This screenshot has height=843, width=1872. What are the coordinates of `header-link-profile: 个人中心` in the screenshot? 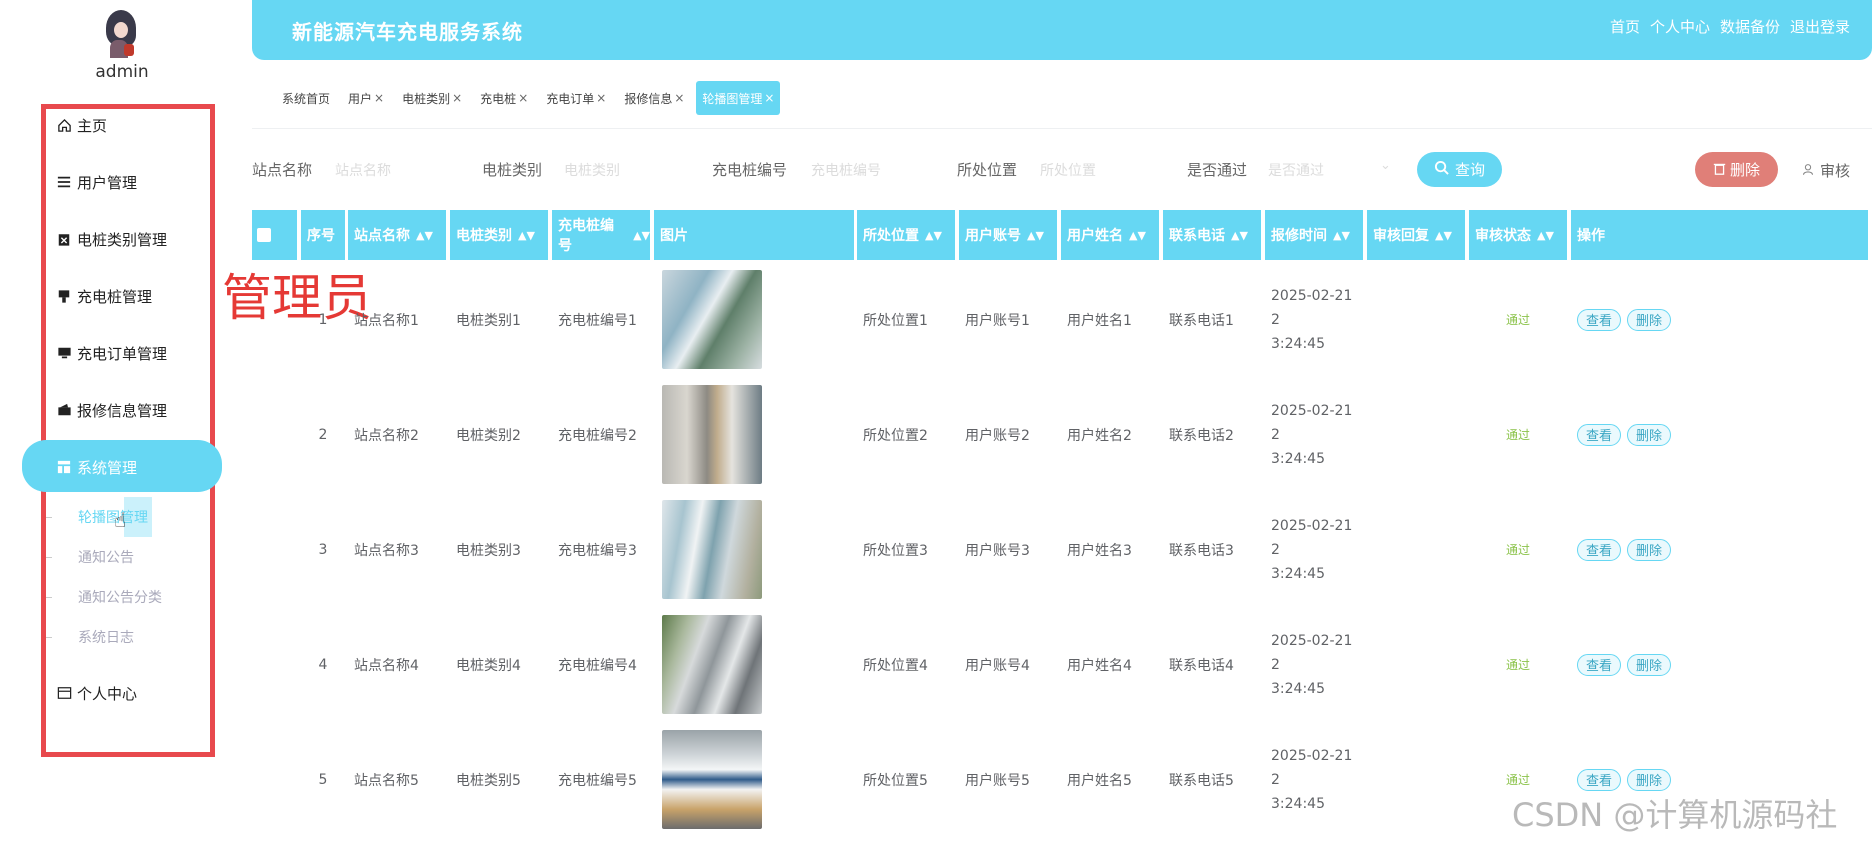 It's located at (1680, 26).